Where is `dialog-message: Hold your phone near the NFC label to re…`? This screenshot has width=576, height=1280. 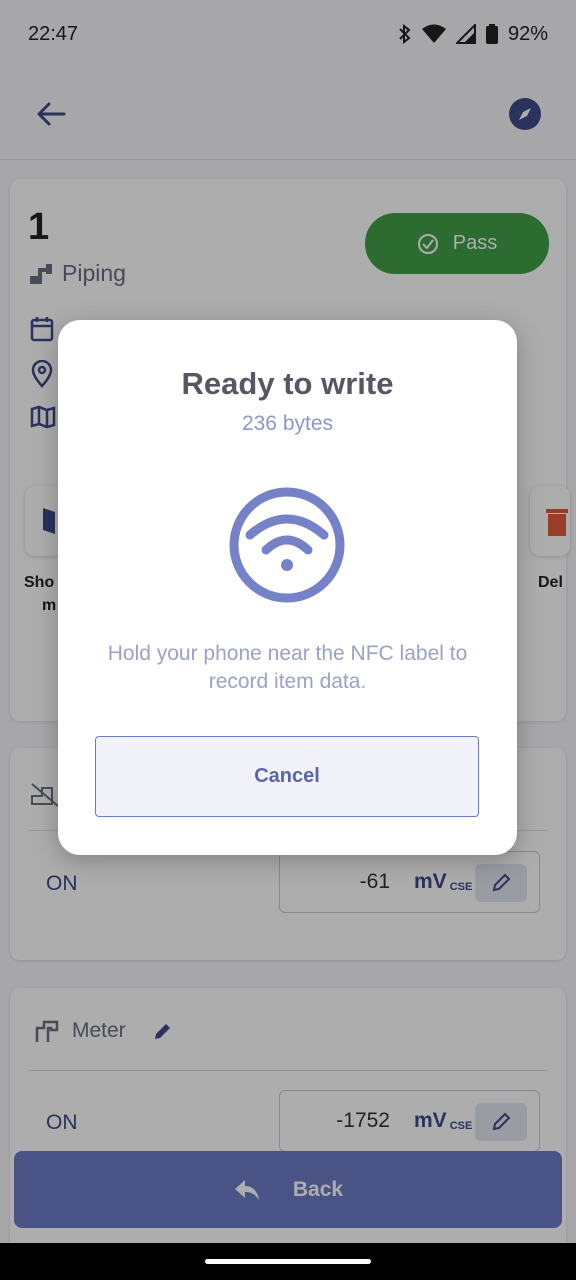
dialog-message: Hold your phone near the NFC label to re… is located at coordinates (287, 667).